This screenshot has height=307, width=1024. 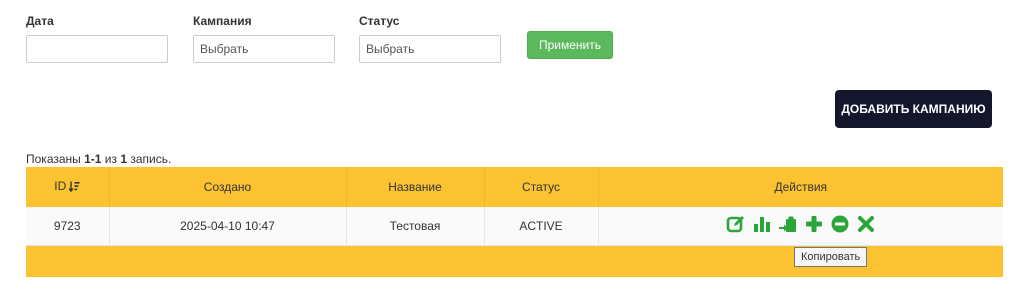 I want to click on column-header-created: Создано, so click(x=228, y=187).